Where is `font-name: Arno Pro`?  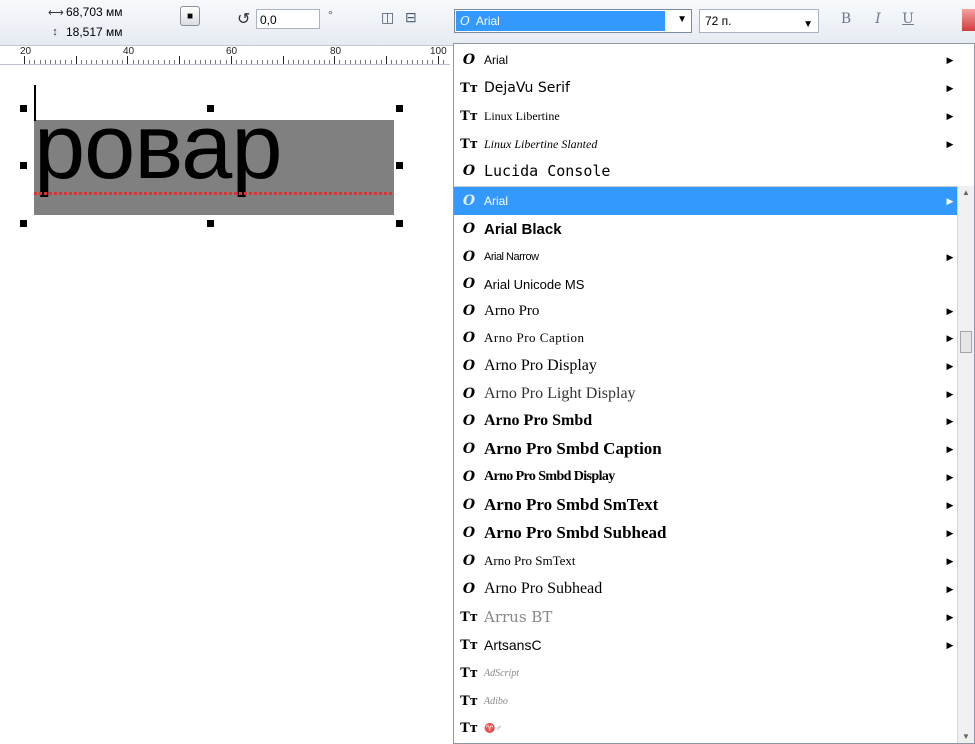
font-name: Arno Pro is located at coordinates (512, 310).